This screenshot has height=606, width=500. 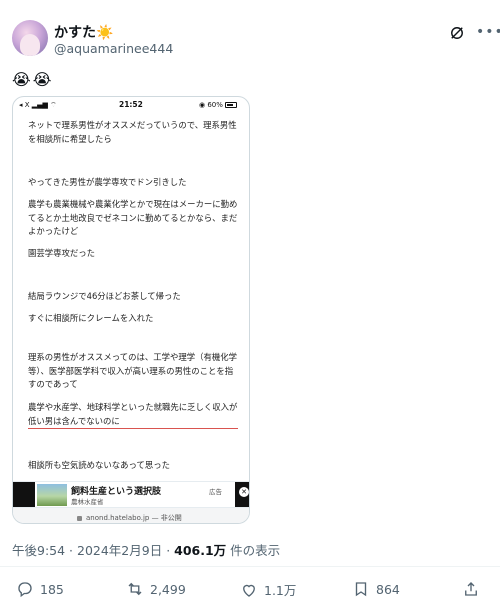 I want to click on highlighted-paragraph: 農学や水産学、地球科学といった就職先に乏しく収入が低い男は含んでないのに, so click(x=133, y=415).